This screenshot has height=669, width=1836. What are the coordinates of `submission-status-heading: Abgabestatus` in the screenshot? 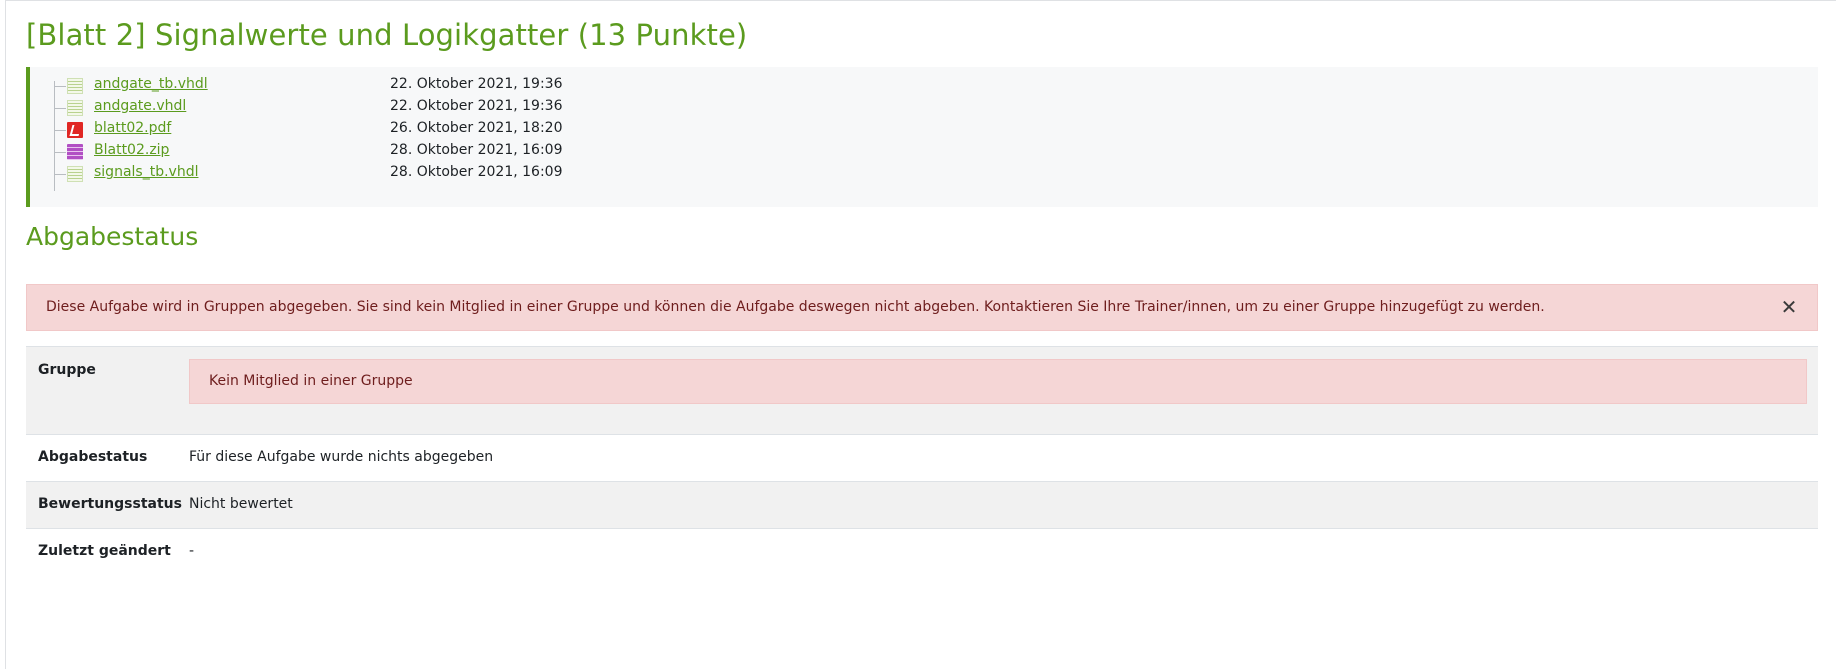 It's located at (112, 236).